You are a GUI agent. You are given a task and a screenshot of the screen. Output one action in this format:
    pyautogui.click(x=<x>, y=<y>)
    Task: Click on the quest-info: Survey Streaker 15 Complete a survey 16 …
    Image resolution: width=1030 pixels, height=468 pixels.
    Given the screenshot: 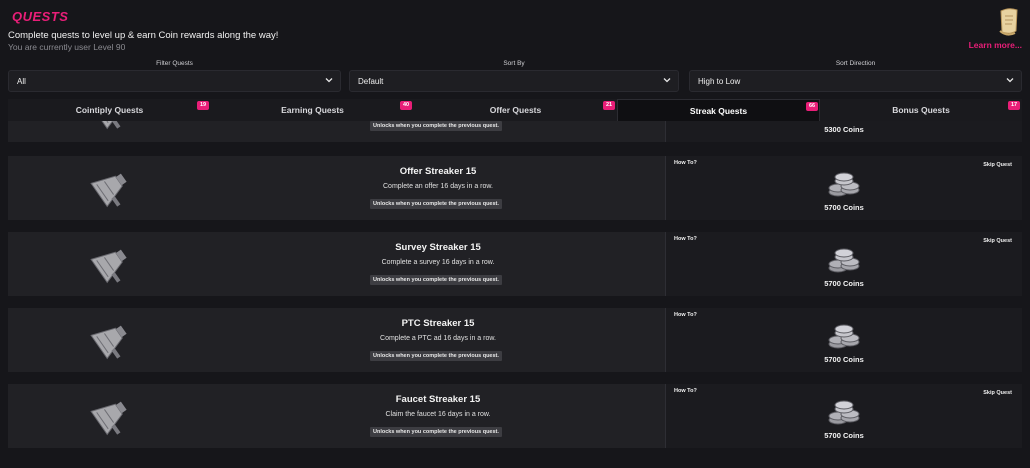 What is the action you would take?
    pyautogui.click(x=336, y=264)
    